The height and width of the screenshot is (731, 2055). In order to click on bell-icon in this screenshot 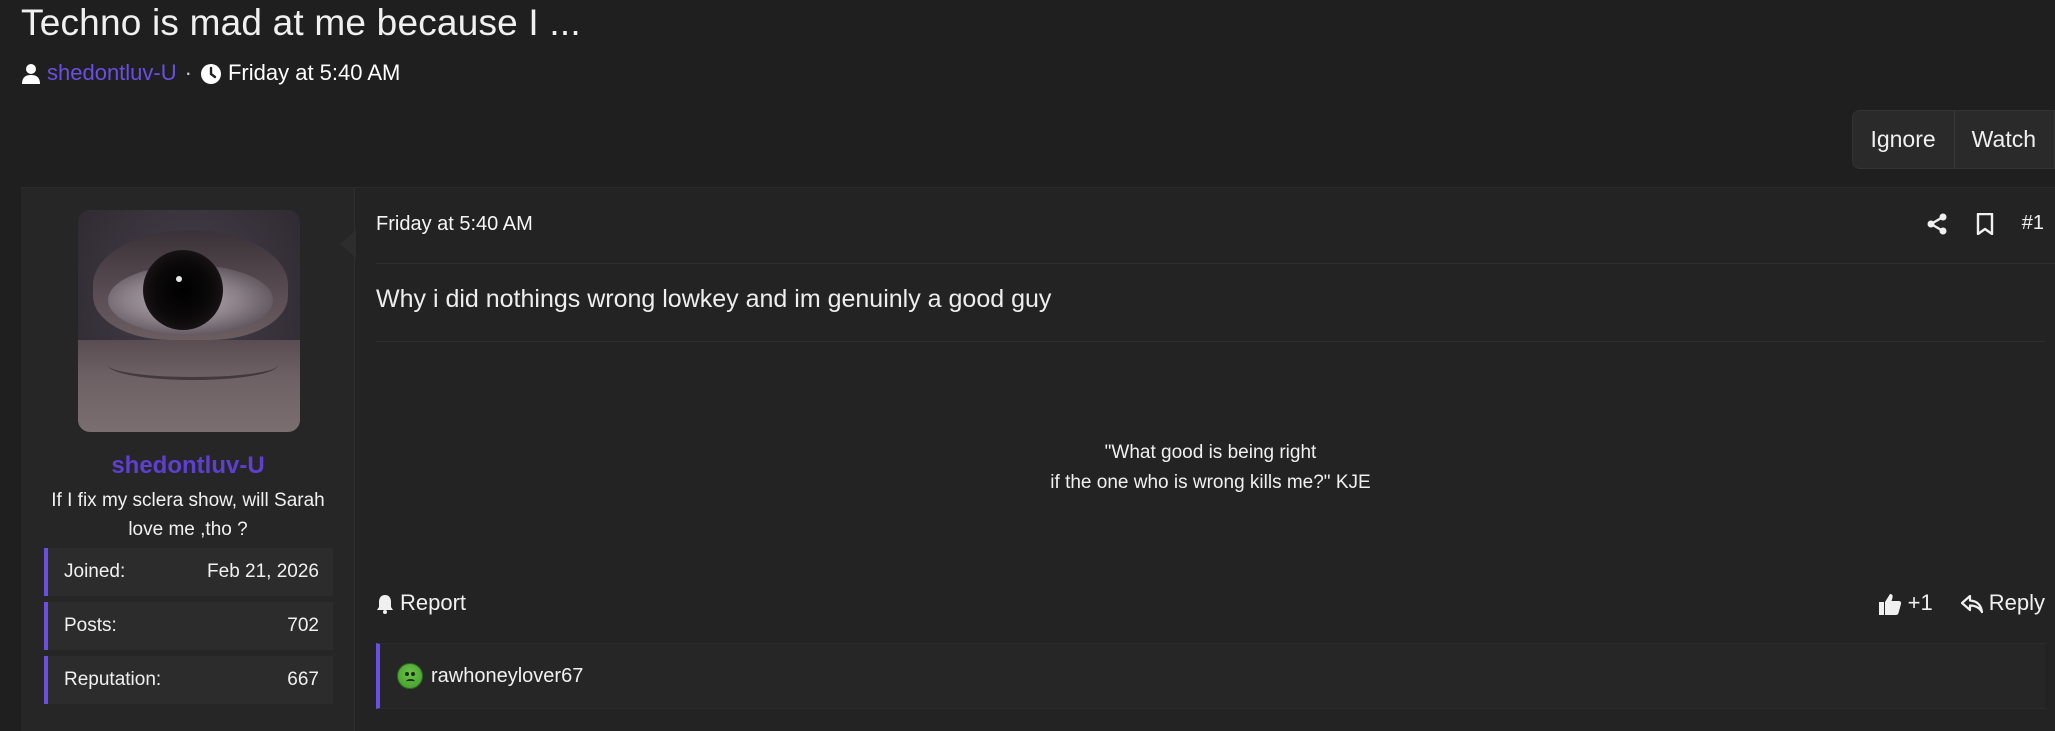, I will do `click(385, 603)`.